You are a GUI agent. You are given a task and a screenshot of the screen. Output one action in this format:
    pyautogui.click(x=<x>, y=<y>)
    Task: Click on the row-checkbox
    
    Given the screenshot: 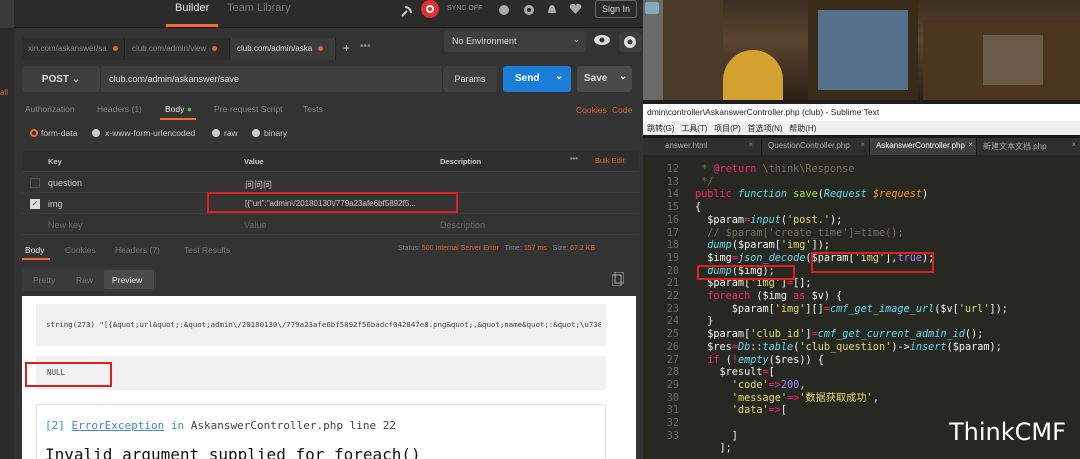 What is the action you would take?
    pyautogui.click(x=35, y=183)
    